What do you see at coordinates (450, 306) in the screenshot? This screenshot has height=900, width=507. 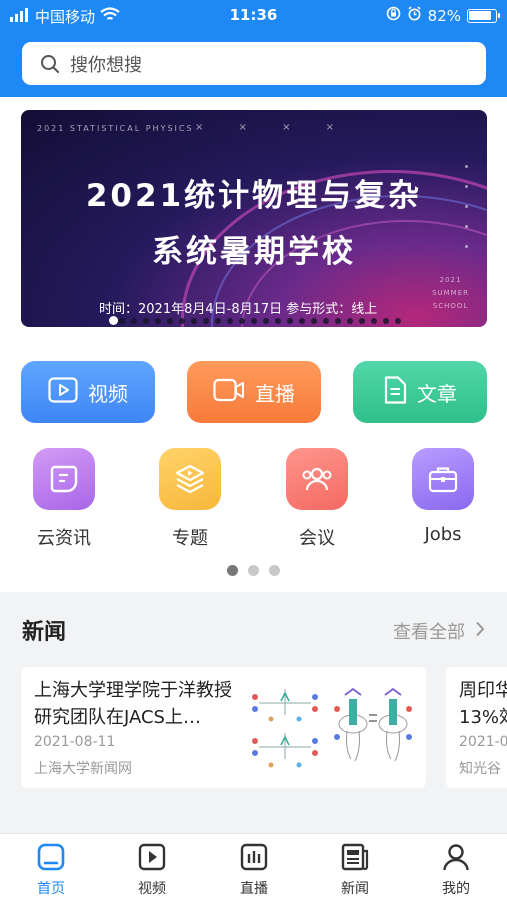 I see `banner-corner-line: SCHOOL` at bounding box center [450, 306].